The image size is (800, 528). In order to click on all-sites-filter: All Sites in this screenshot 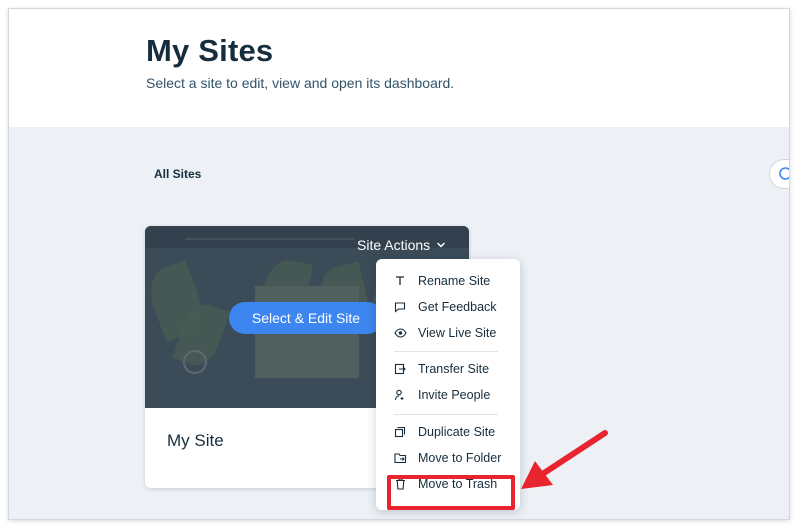, I will do `click(177, 174)`.